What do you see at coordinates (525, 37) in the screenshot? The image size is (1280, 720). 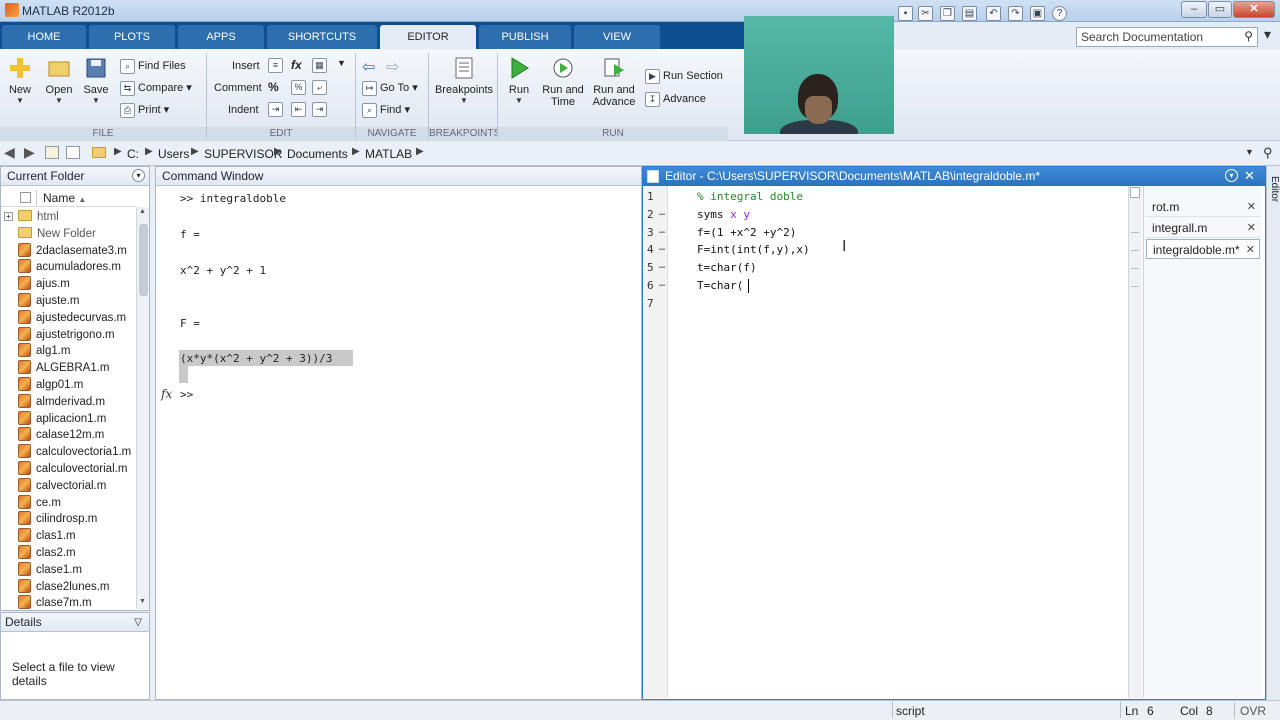 I see `tab-publish: PUBLISH` at bounding box center [525, 37].